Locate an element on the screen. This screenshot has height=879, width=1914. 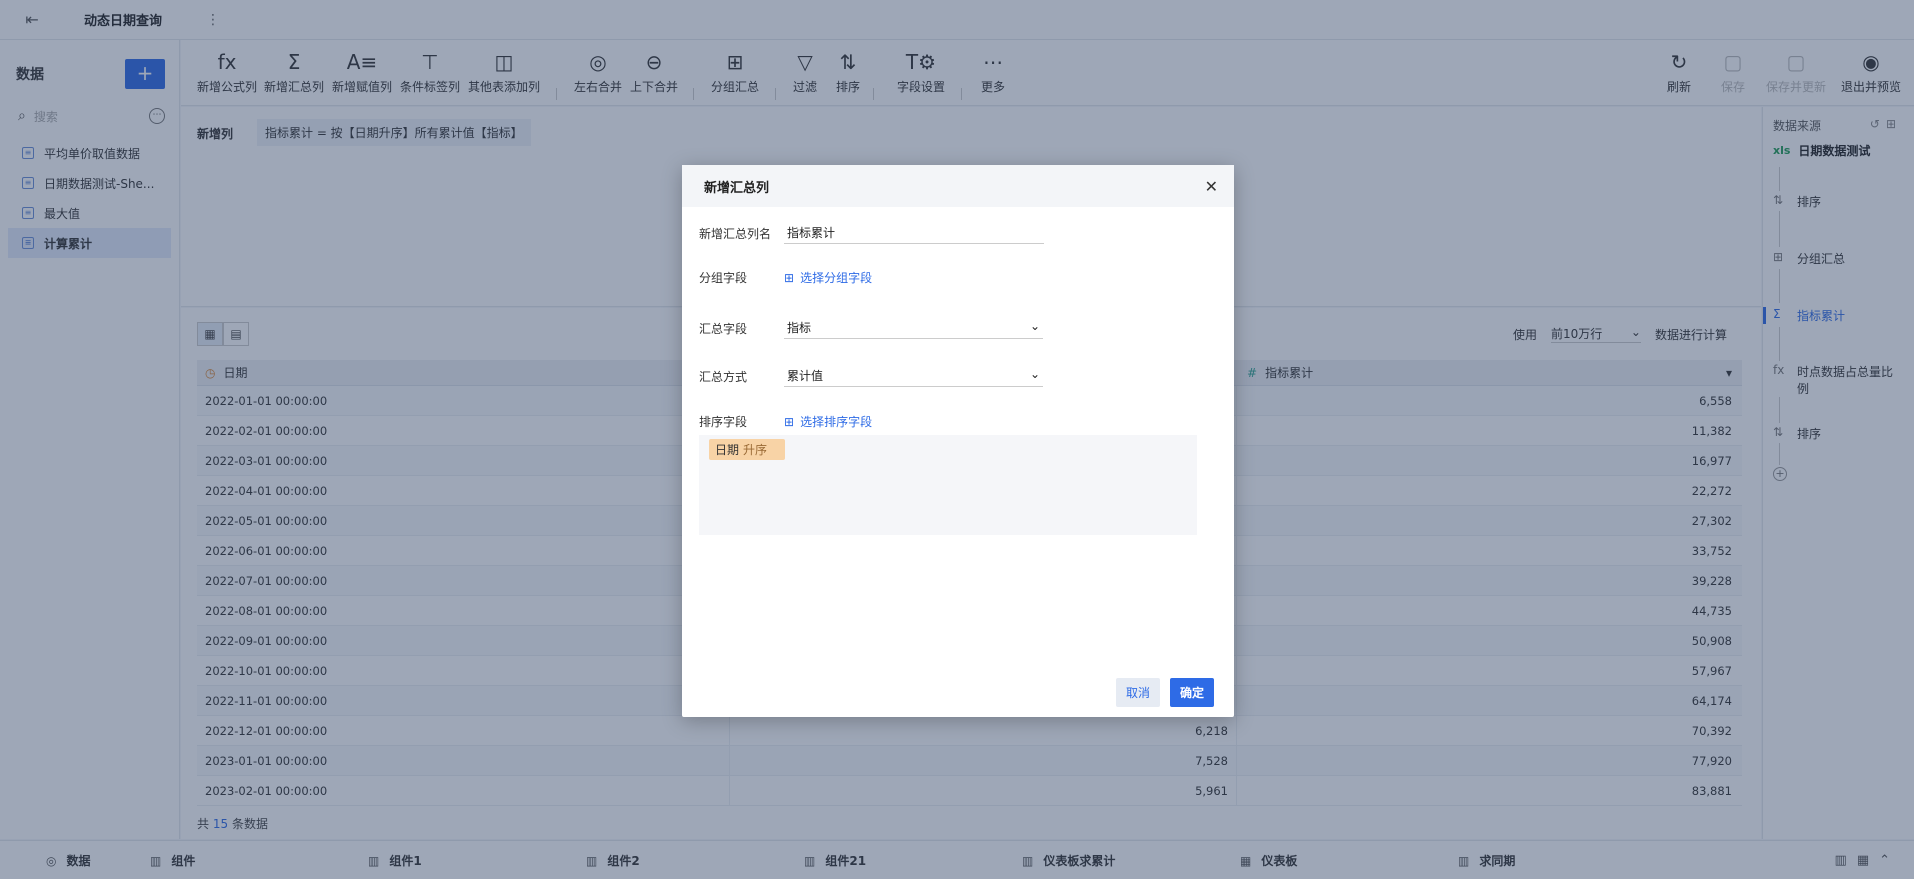
sort-chip-order: 升序 is located at coordinates (755, 450).